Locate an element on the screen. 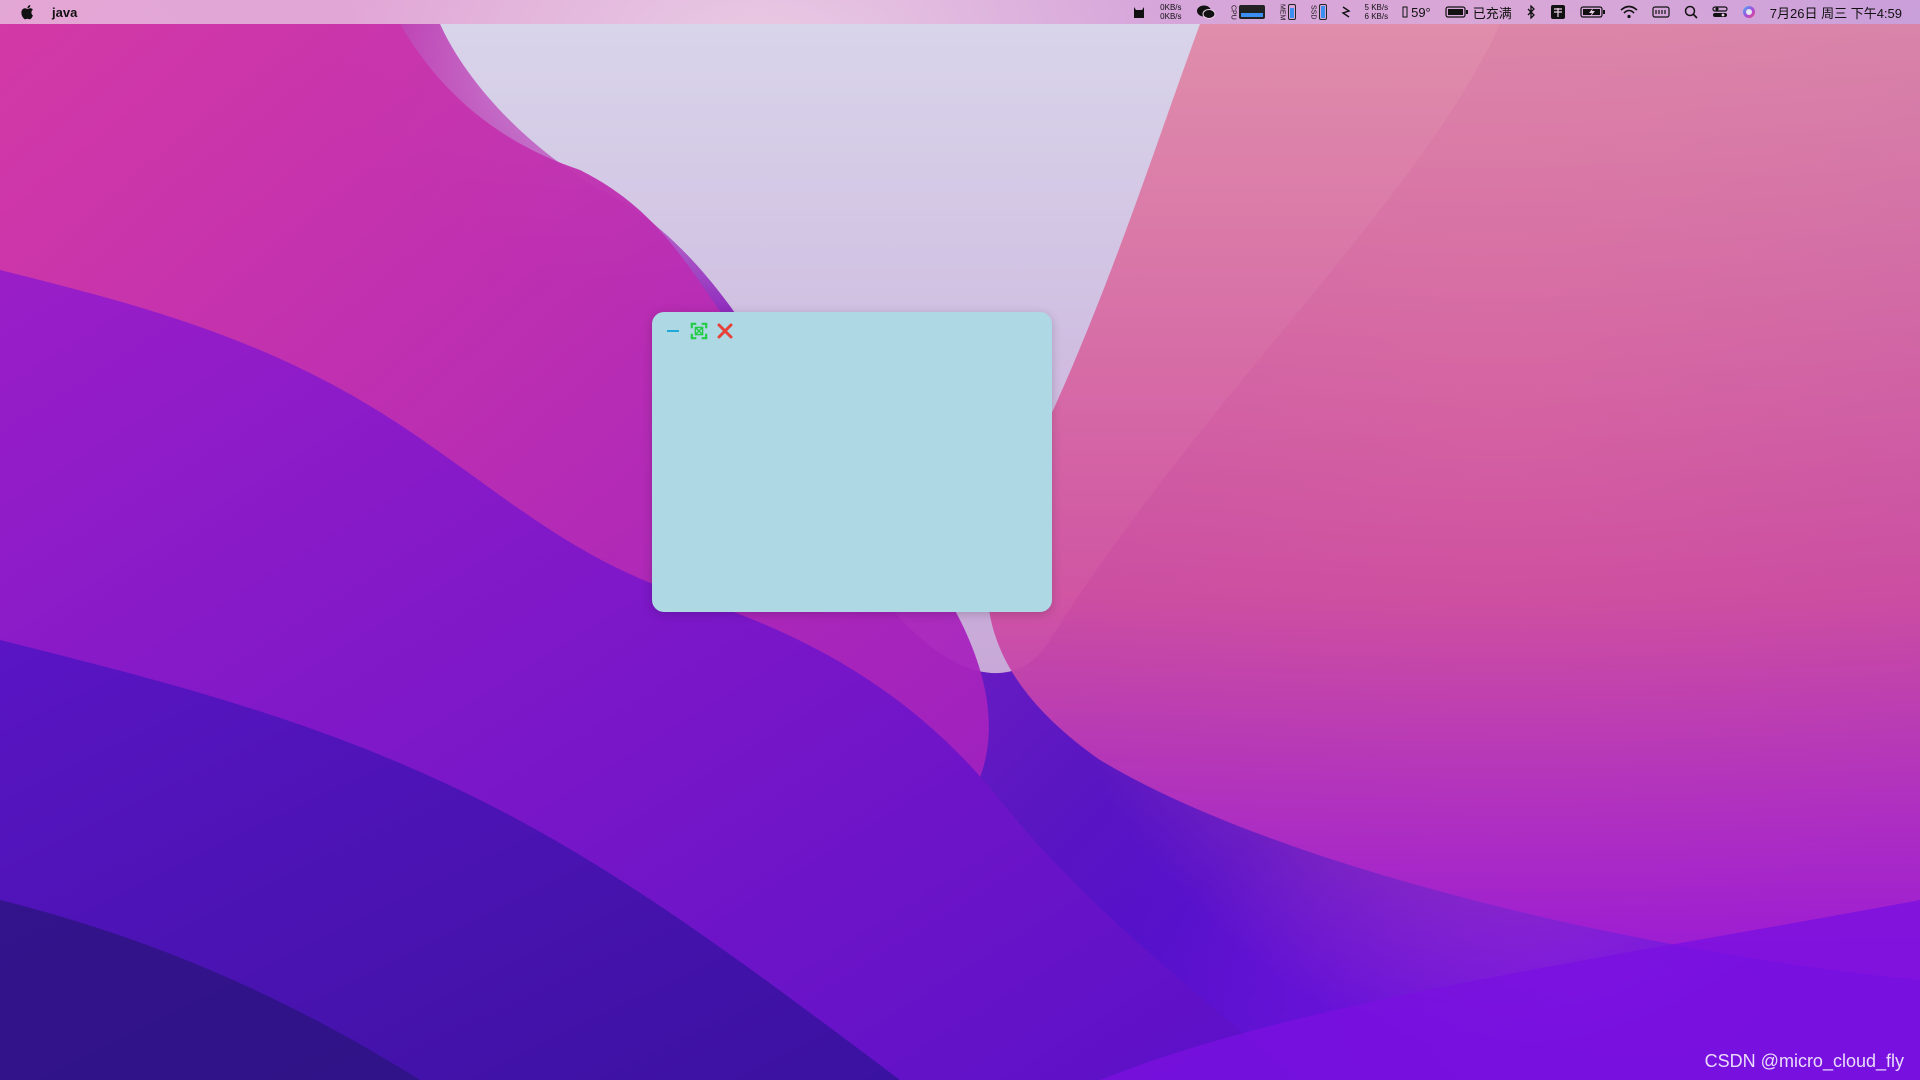  network-download-speed: 0KB/s is located at coordinates (1171, 16).